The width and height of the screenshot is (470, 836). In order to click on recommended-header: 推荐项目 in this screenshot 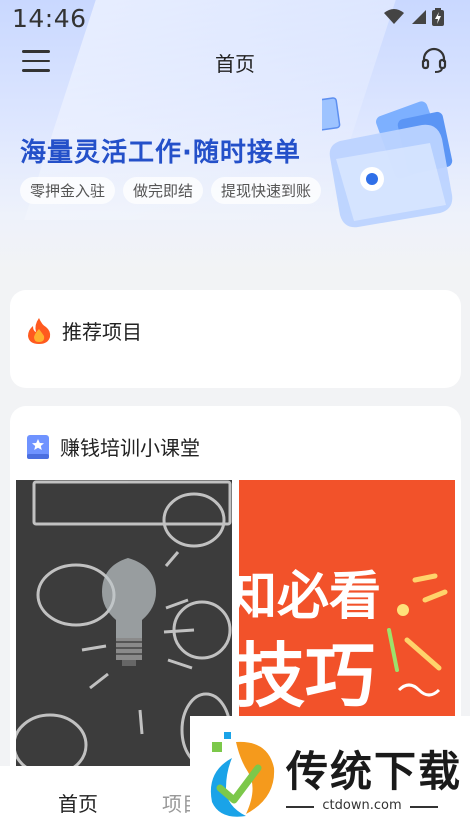, I will do `click(84, 330)`.